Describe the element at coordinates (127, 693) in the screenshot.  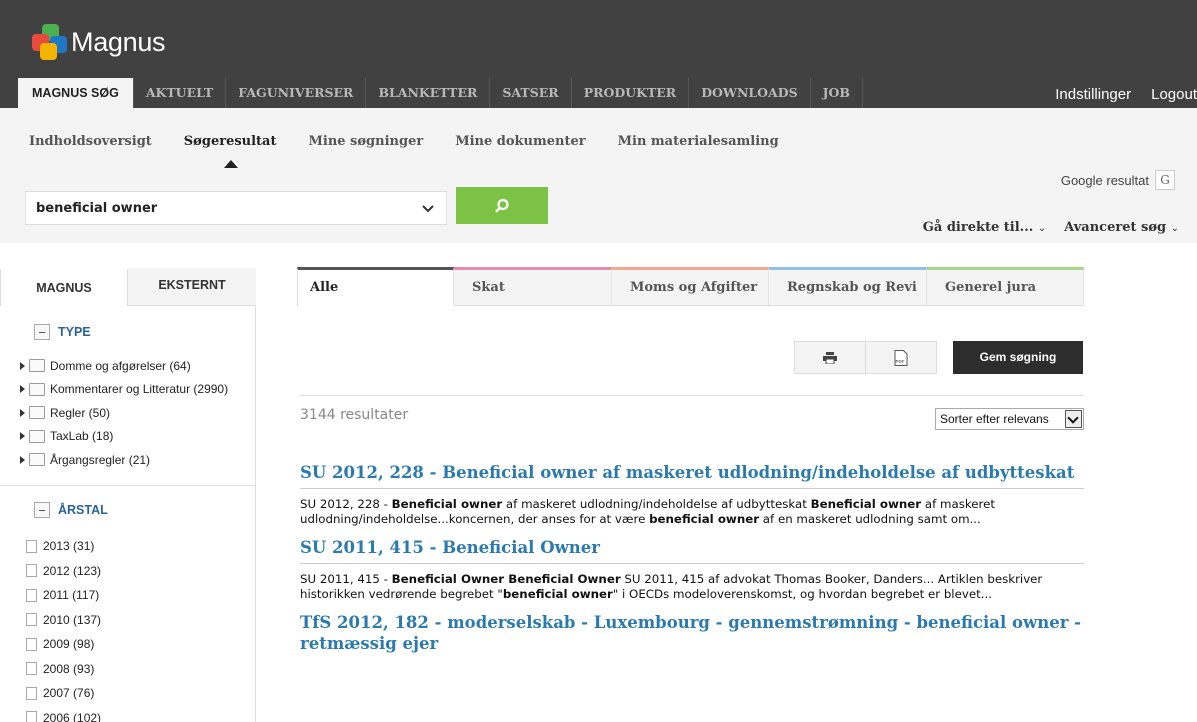
I see `filter-year-item: 2007 (76)` at that location.